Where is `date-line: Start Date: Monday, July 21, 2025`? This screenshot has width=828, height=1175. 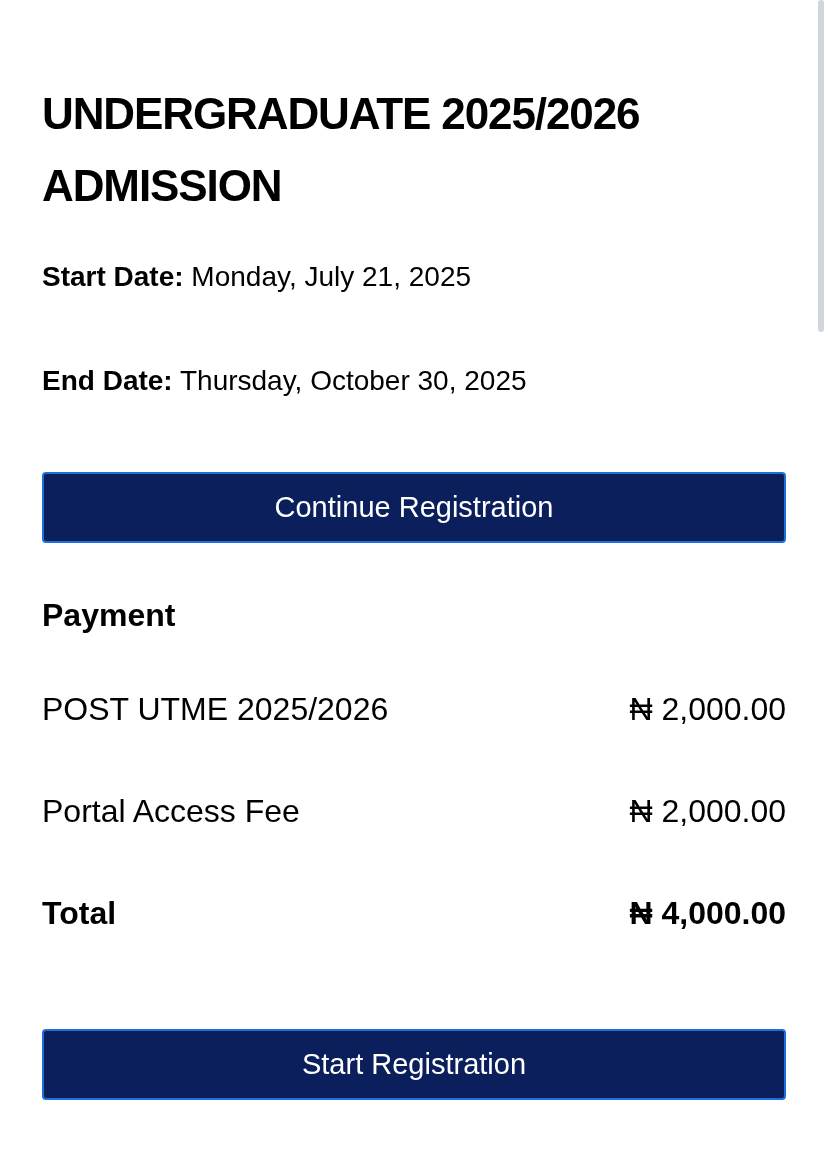
date-line: Start Date: Monday, July 21, 2025 is located at coordinates (257, 277).